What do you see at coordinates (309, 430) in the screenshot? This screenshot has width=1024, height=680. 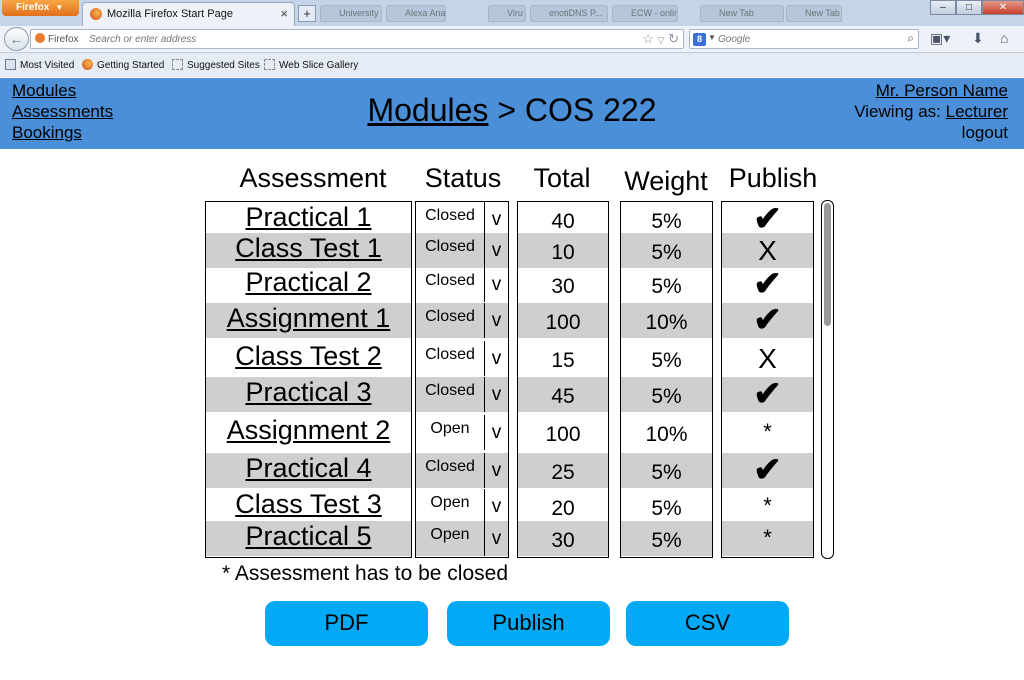 I see `assessment-link: Assignment 2` at bounding box center [309, 430].